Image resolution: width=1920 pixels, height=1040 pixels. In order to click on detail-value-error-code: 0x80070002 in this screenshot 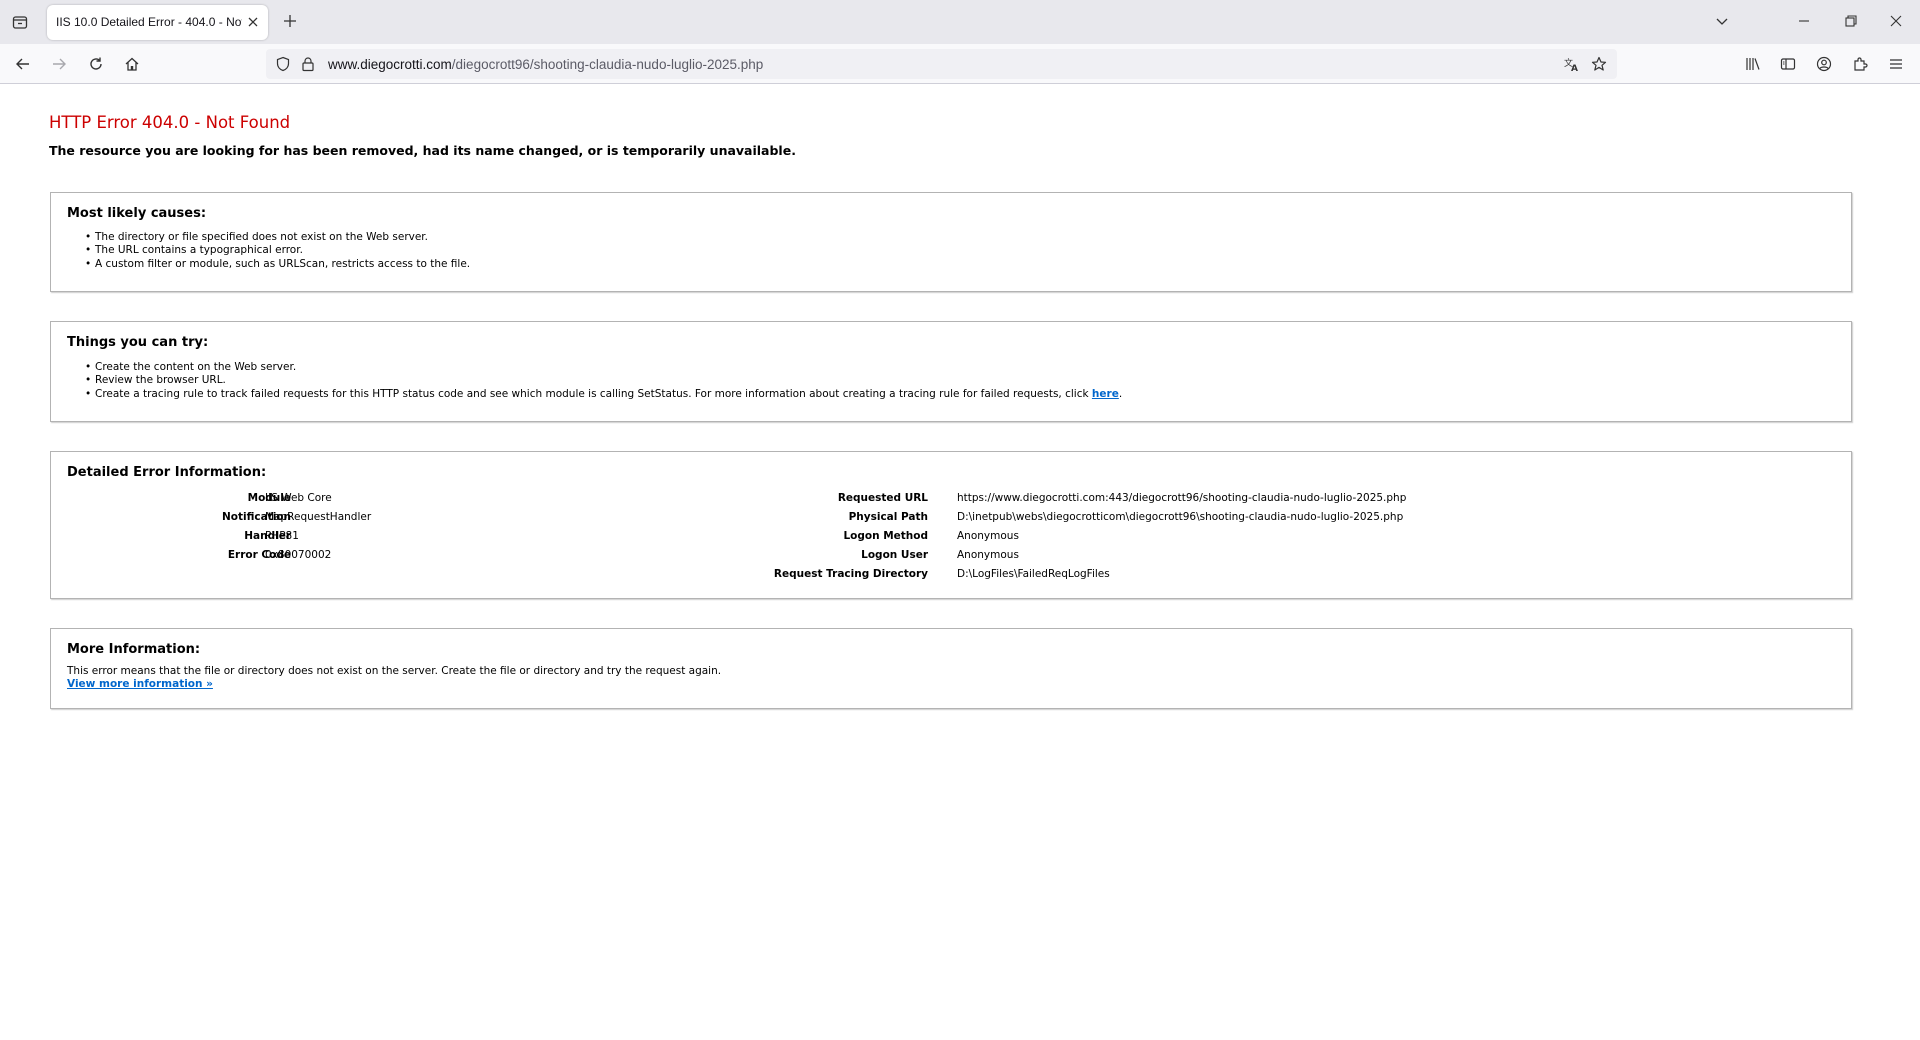, I will do `click(298, 555)`.